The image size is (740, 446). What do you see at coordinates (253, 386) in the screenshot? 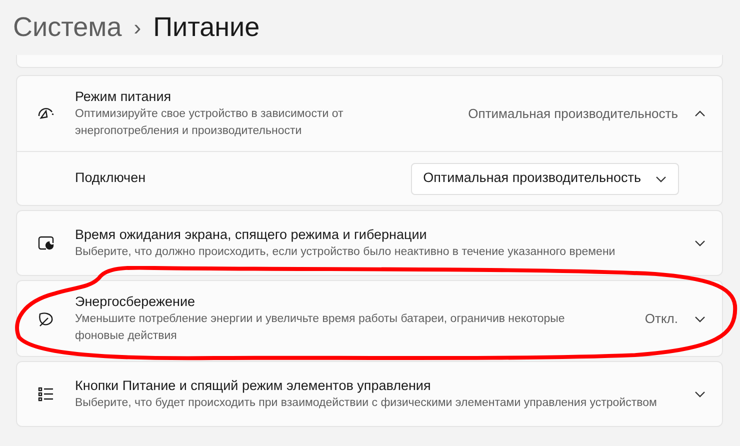
I see `card-title: Кнопки Питание и спящий режим элементов управления` at bounding box center [253, 386].